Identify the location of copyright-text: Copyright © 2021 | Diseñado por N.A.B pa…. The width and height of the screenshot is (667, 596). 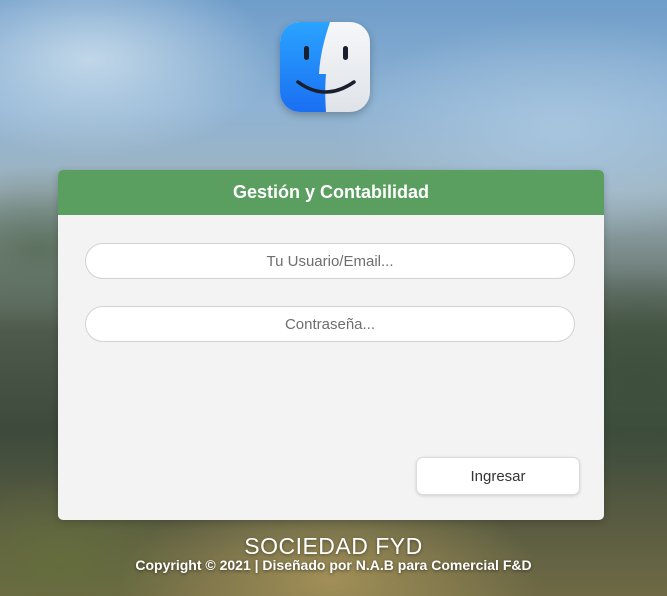
(333, 565).